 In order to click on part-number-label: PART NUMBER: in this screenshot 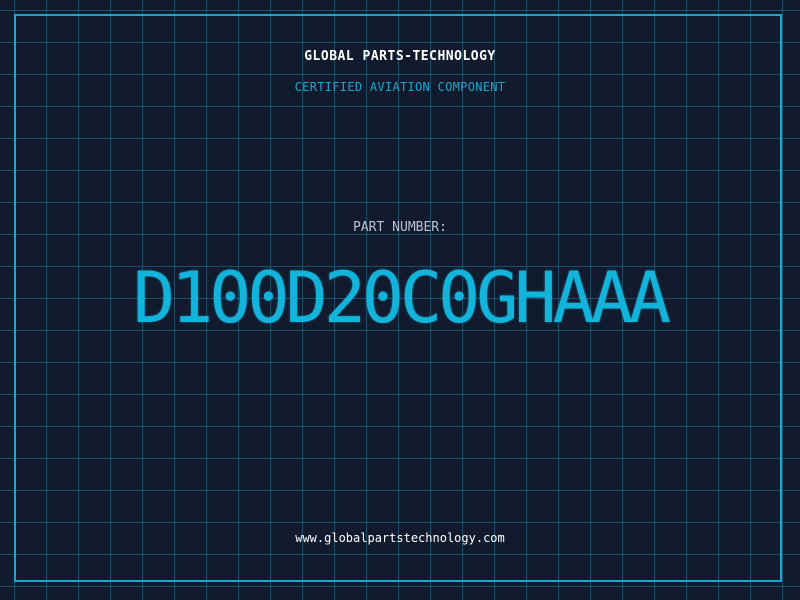, I will do `click(400, 227)`.